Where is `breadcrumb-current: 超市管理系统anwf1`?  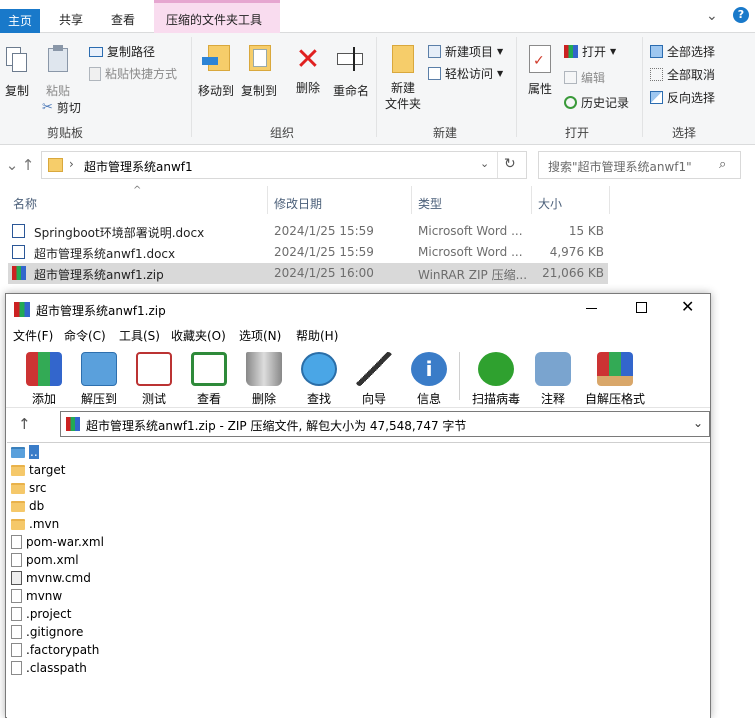
breadcrumb-current: 超市管理系统anwf1 is located at coordinates (138, 166).